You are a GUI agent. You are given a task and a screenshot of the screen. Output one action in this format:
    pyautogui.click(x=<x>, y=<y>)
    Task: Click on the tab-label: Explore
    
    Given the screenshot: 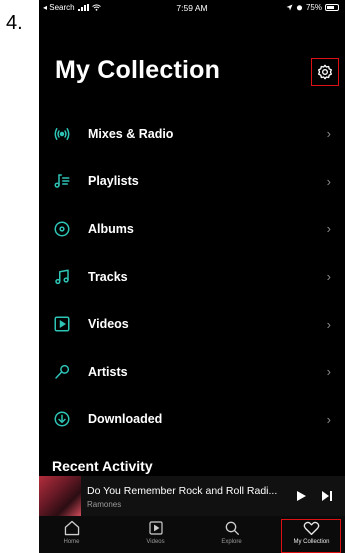 What is the action you would take?
    pyautogui.click(x=231, y=542)
    